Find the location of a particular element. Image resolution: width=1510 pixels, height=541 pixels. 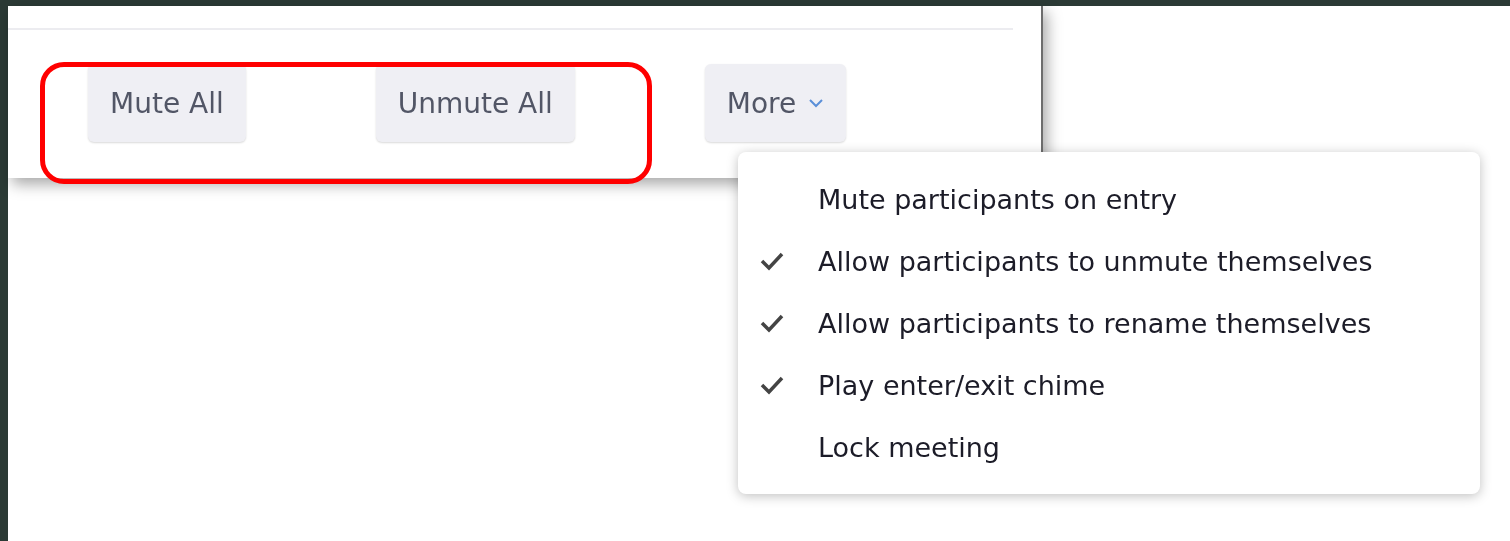

menu-item: Allow participants to unmute themselves is located at coordinates (1109, 261).